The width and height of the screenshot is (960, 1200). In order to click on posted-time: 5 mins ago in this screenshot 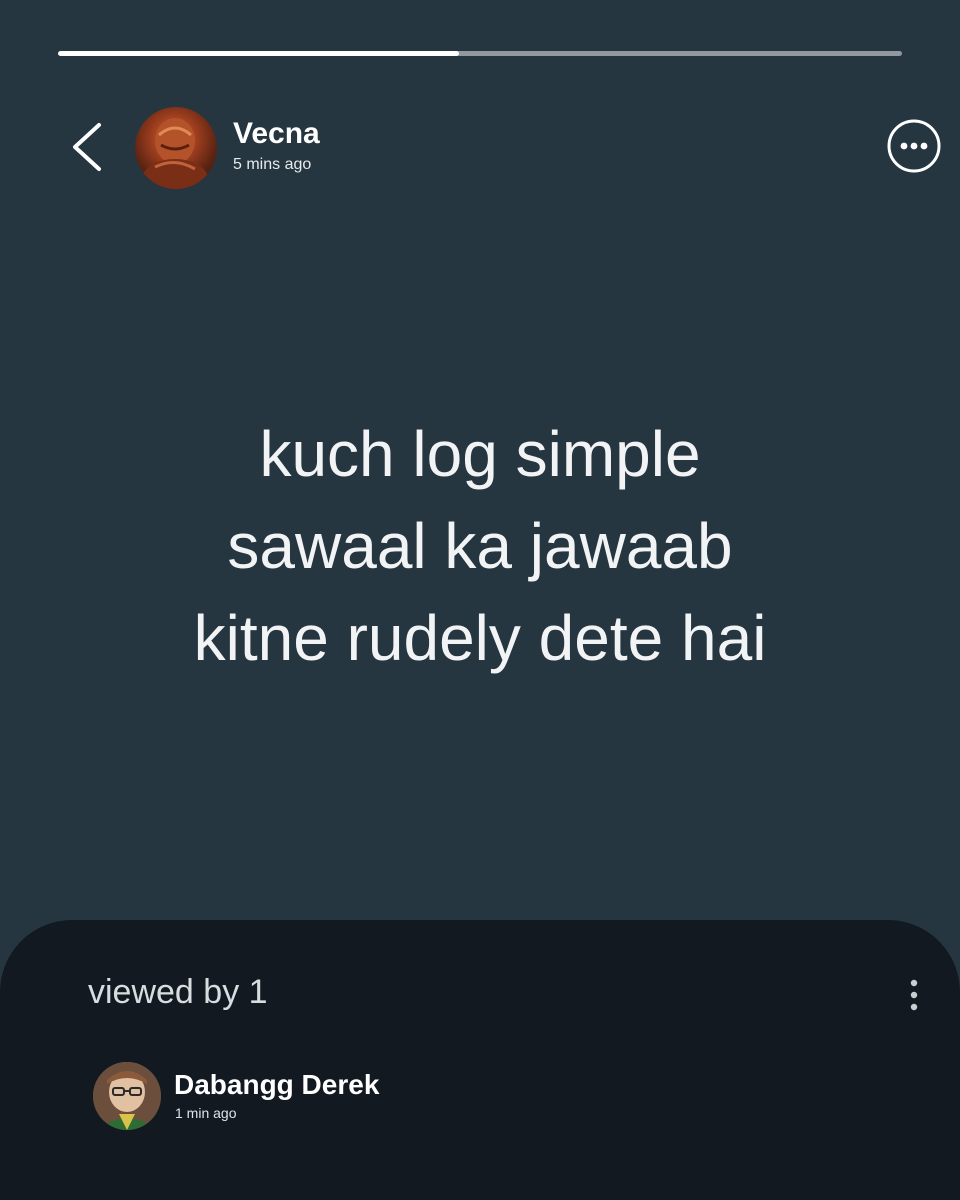, I will do `click(272, 164)`.